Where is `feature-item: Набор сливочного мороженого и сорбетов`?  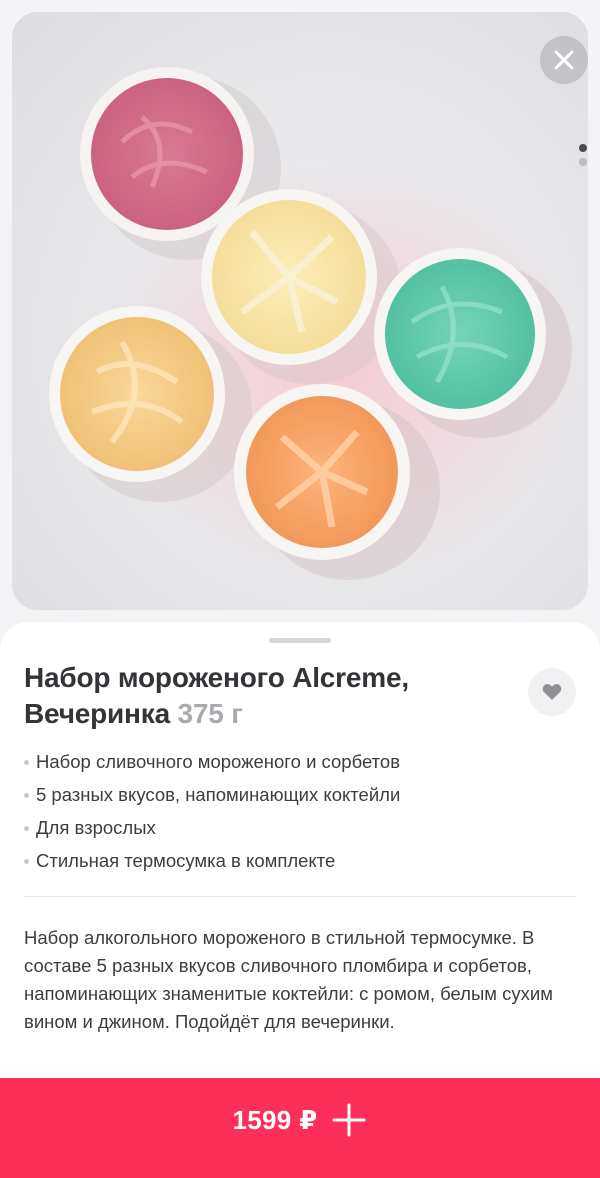 feature-item: Набор сливочного мороженого и сорбетов is located at coordinates (294, 764).